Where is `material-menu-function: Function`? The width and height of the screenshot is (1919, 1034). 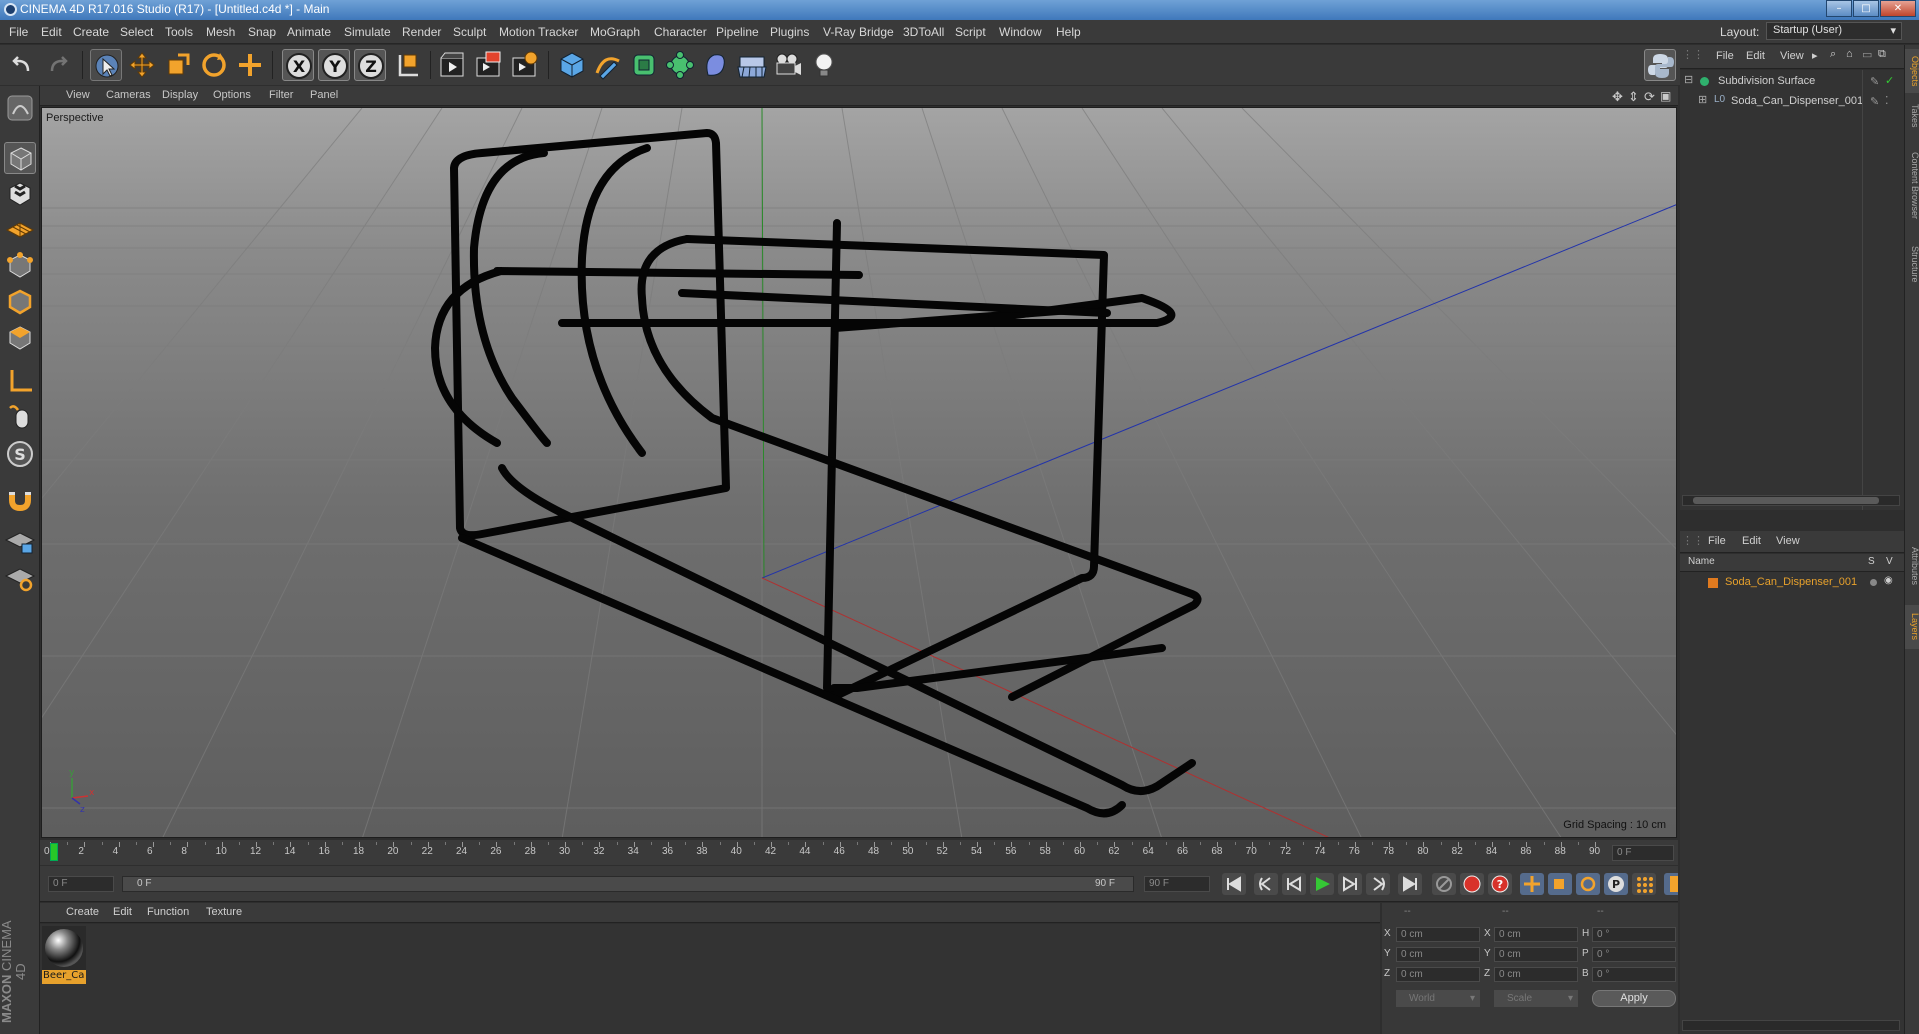 material-menu-function: Function is located at coordinates (168, 912).